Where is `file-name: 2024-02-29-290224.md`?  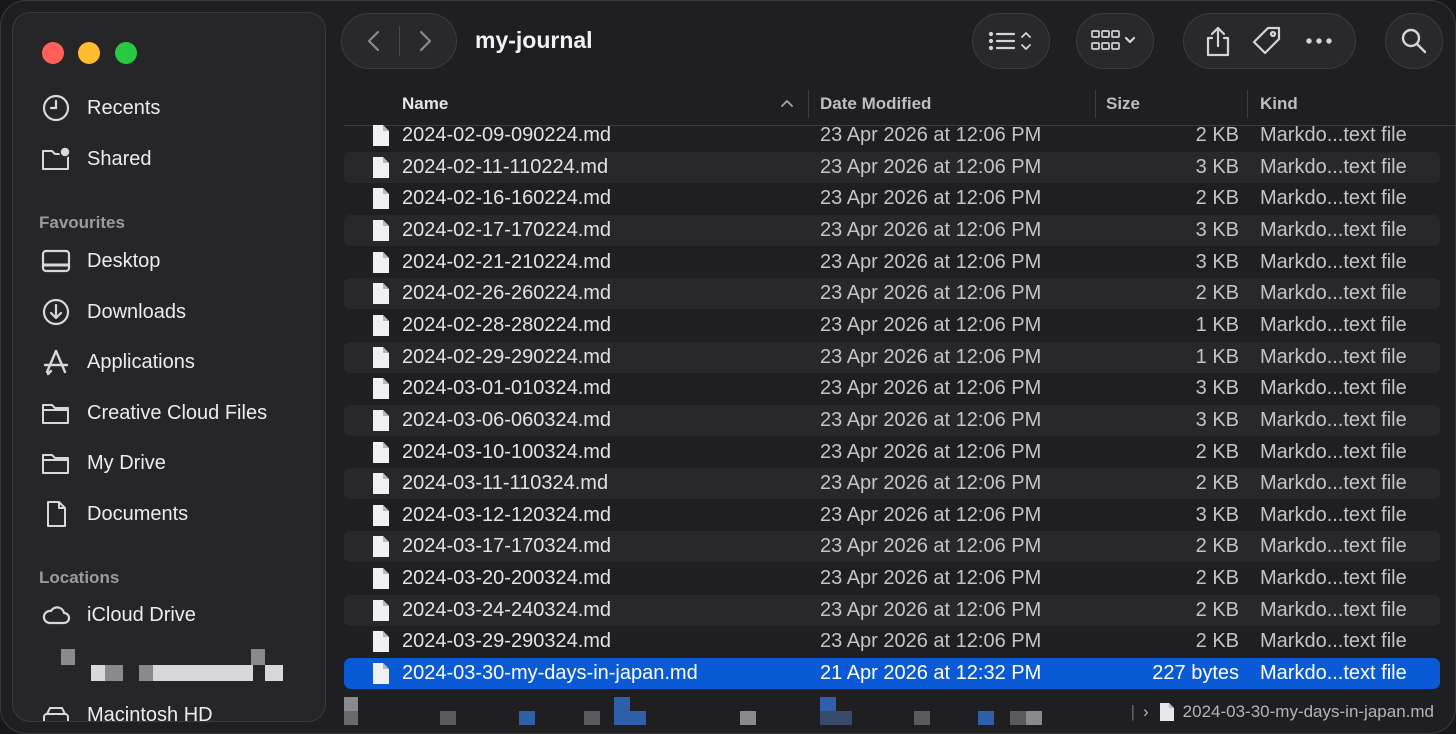
file-name: 2024-02-29-290224.md is located at coordinates (507, 356).